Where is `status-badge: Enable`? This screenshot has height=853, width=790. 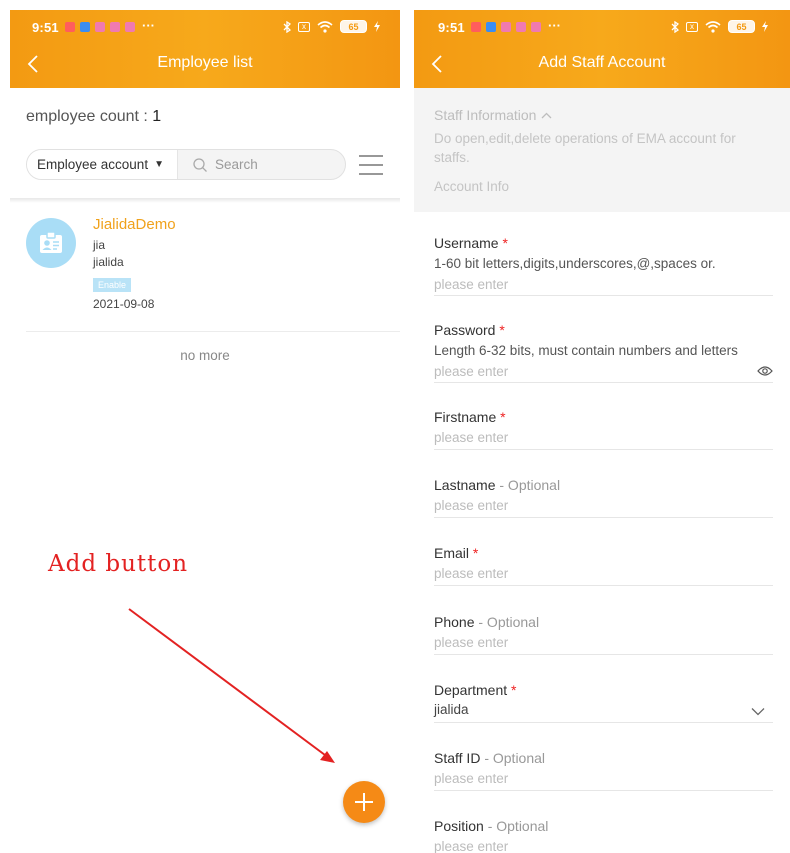
status-badge: Enable is located at coordinates (112, 285).